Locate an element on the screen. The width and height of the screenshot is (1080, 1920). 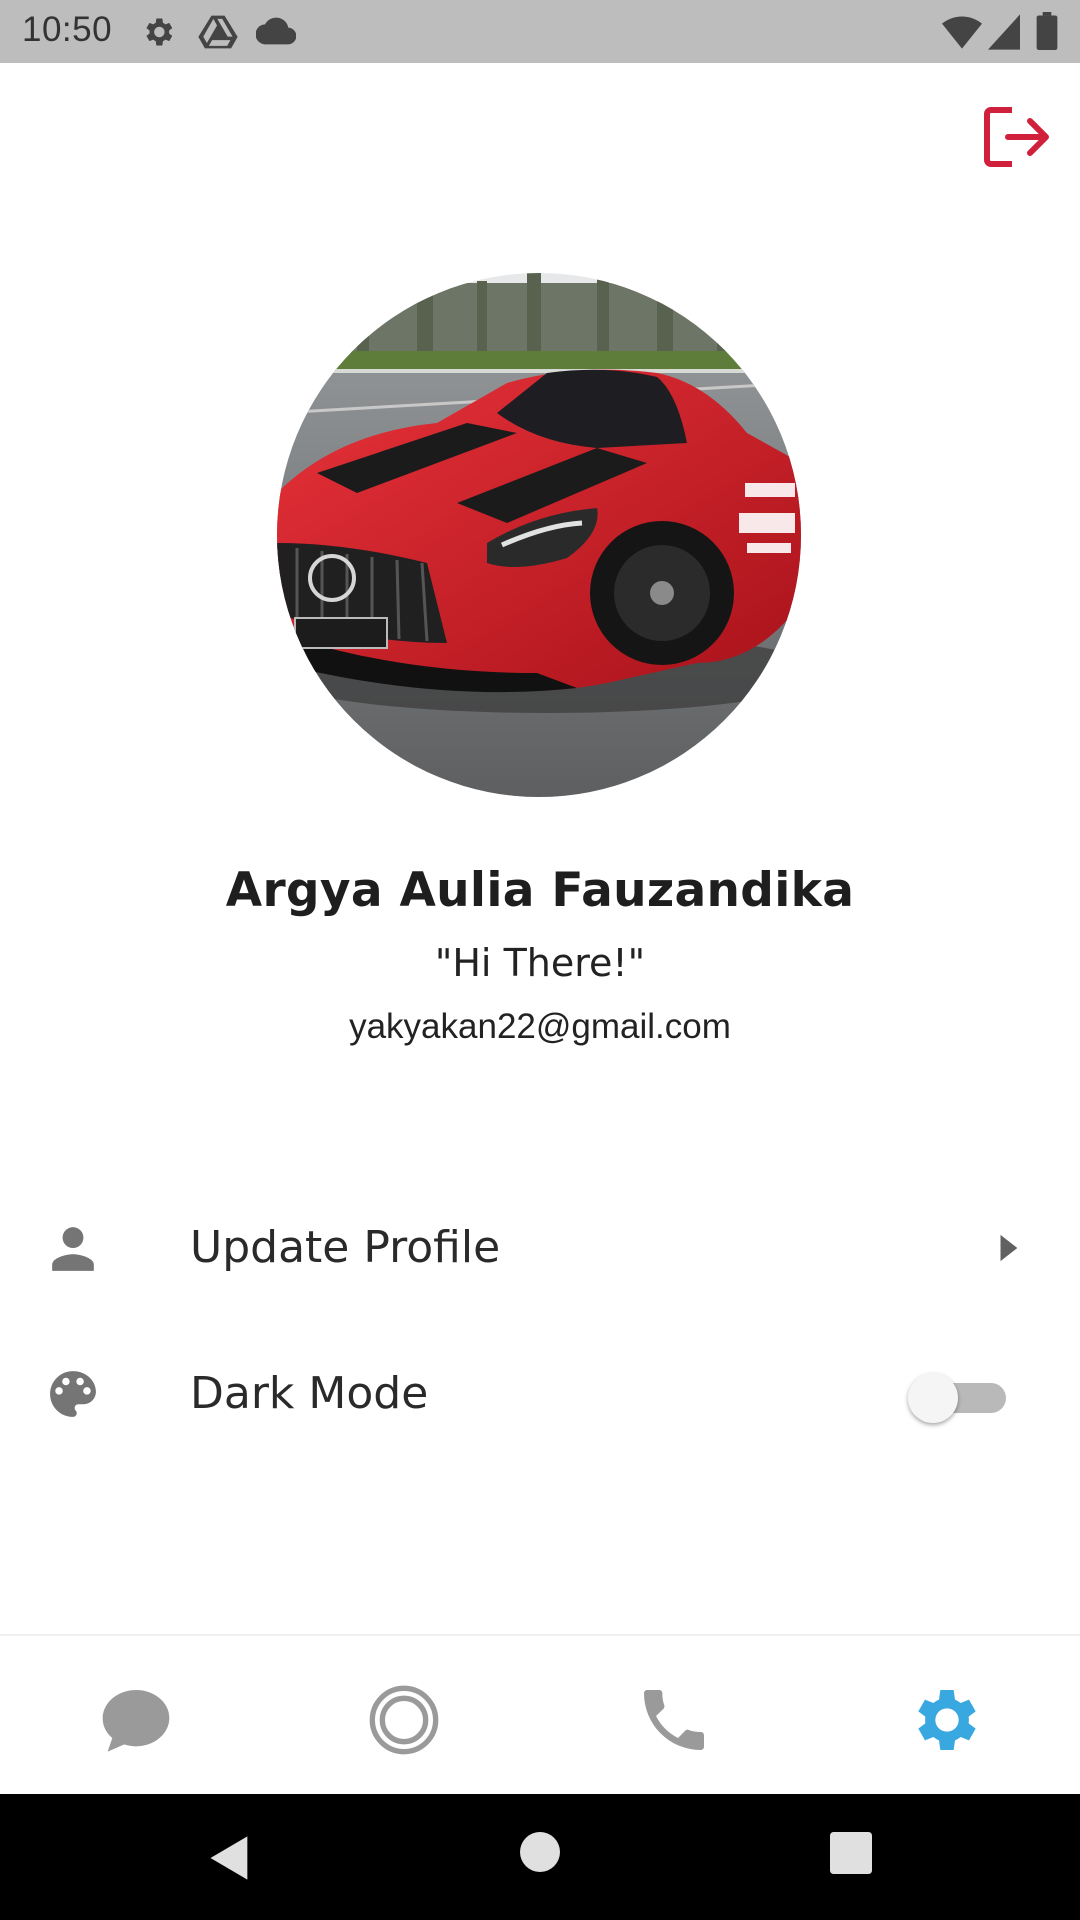
chat-icon is located at coordinates (136, 1721).